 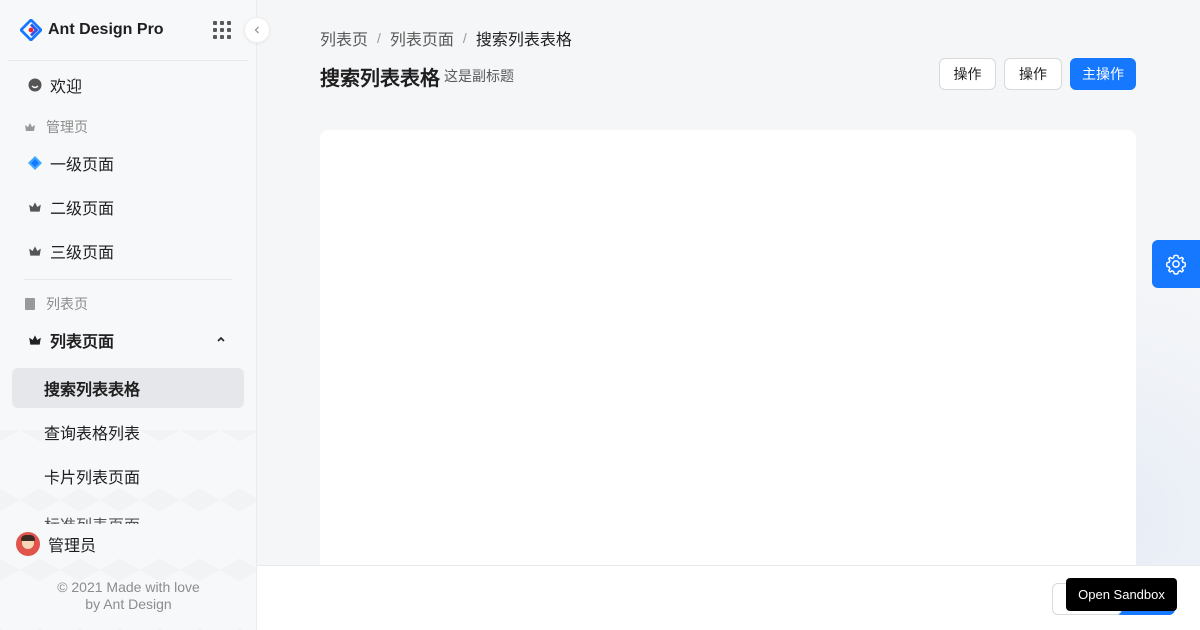 What do you see at coordinates (82, 253) in the screenshot?
I see `sidebar-item-label: 三级页面` at bounding box center [82, 253].